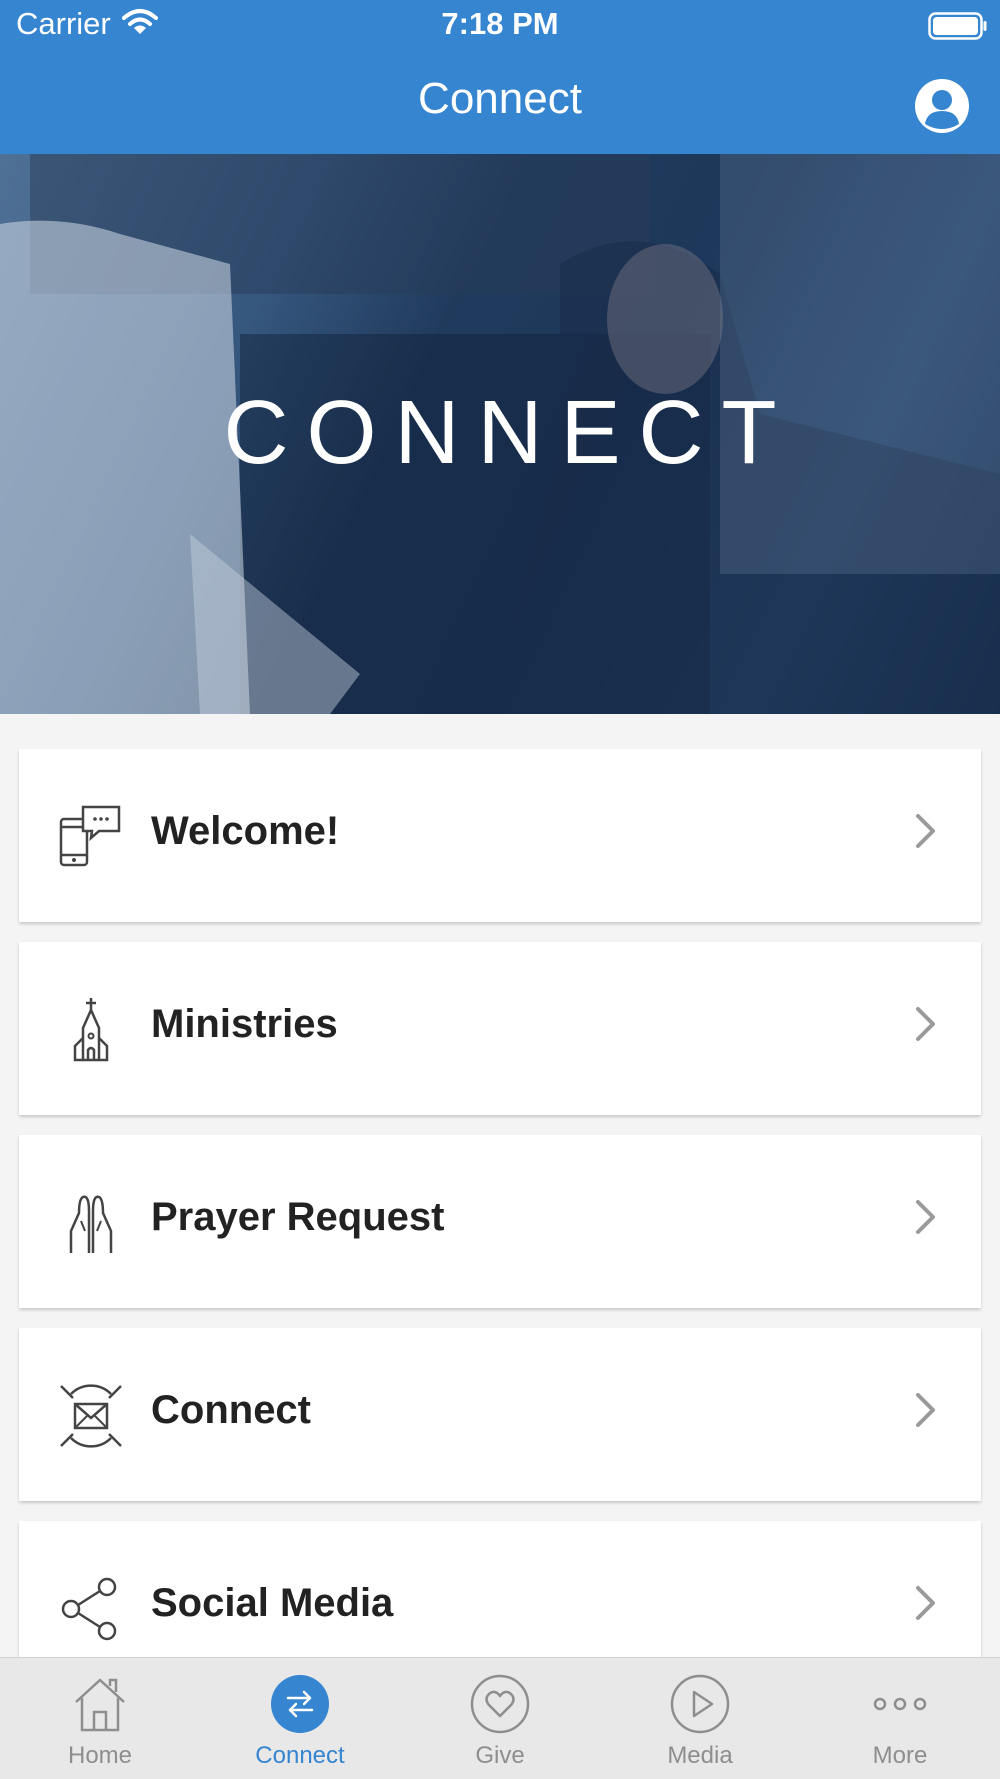 Image resolution: width=1000 pixels, height=1779 pixels. I want to click on menu-item-label: Welcome!, so click(245, 831).